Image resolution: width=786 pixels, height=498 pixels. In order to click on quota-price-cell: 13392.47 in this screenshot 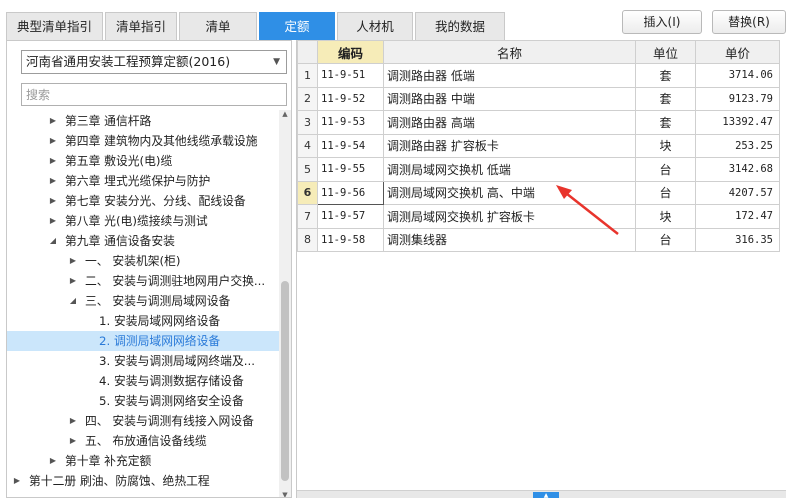, I will do `click(737, 122)`.